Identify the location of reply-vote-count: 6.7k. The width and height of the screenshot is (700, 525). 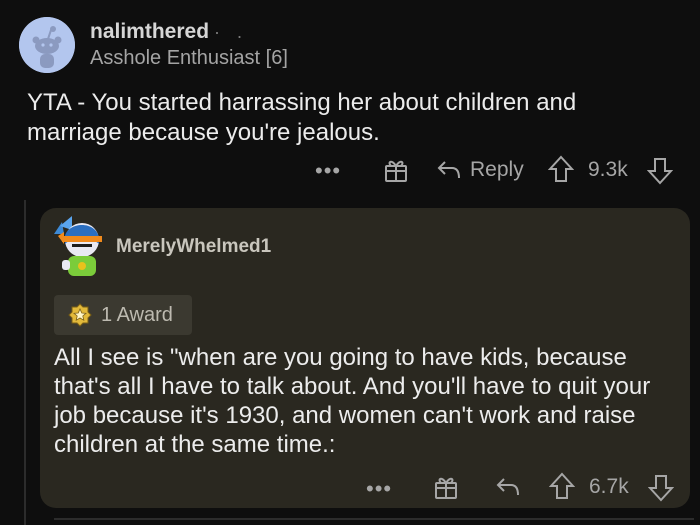
(609, 486).